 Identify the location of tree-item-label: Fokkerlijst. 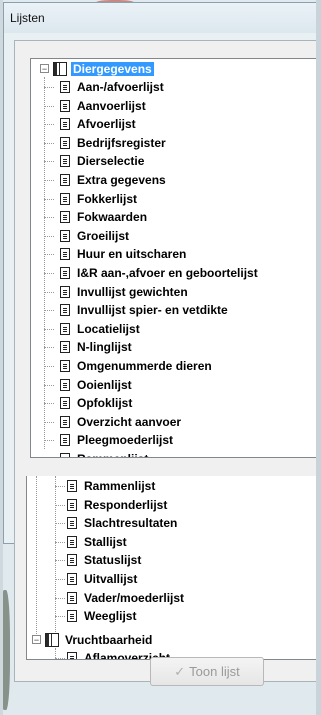
(107, 198).